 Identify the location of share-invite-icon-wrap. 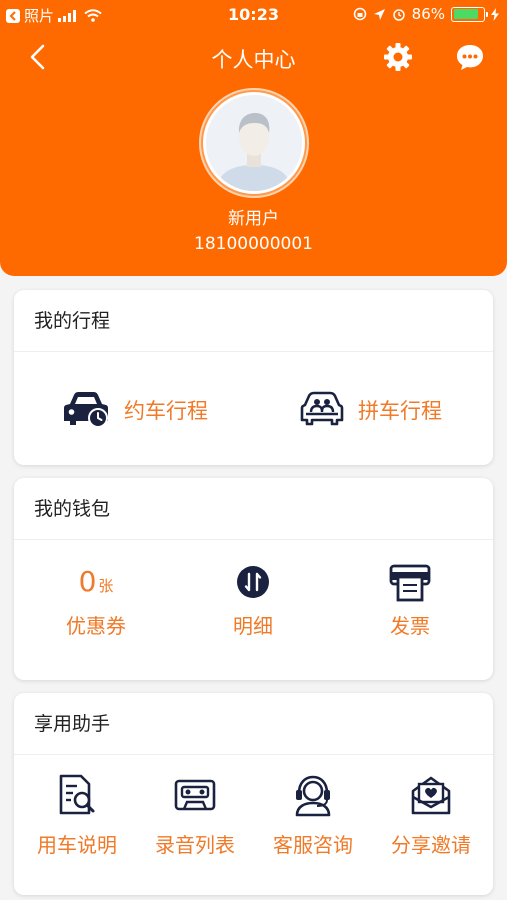
(431, 797).